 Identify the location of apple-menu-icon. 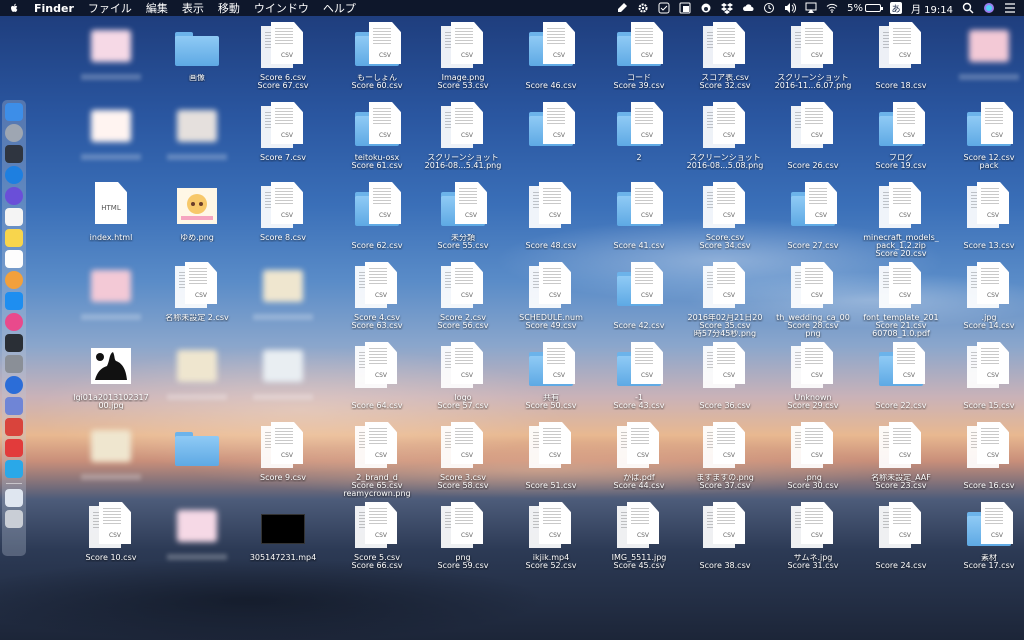
(14, 8).